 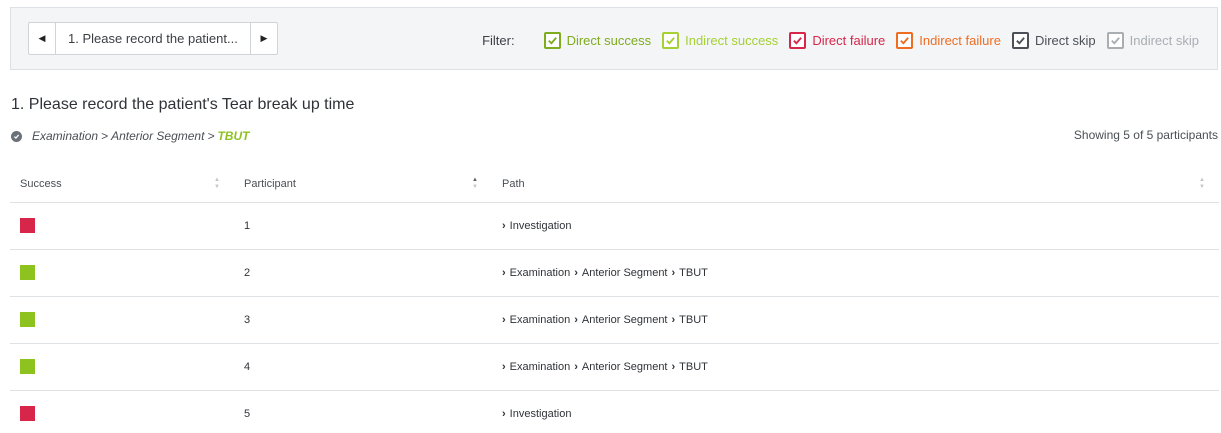 What do you see at coordinates (363, 411) in the screenshot?
I see `participant-cell: 5` at bounding box center [363, 411].